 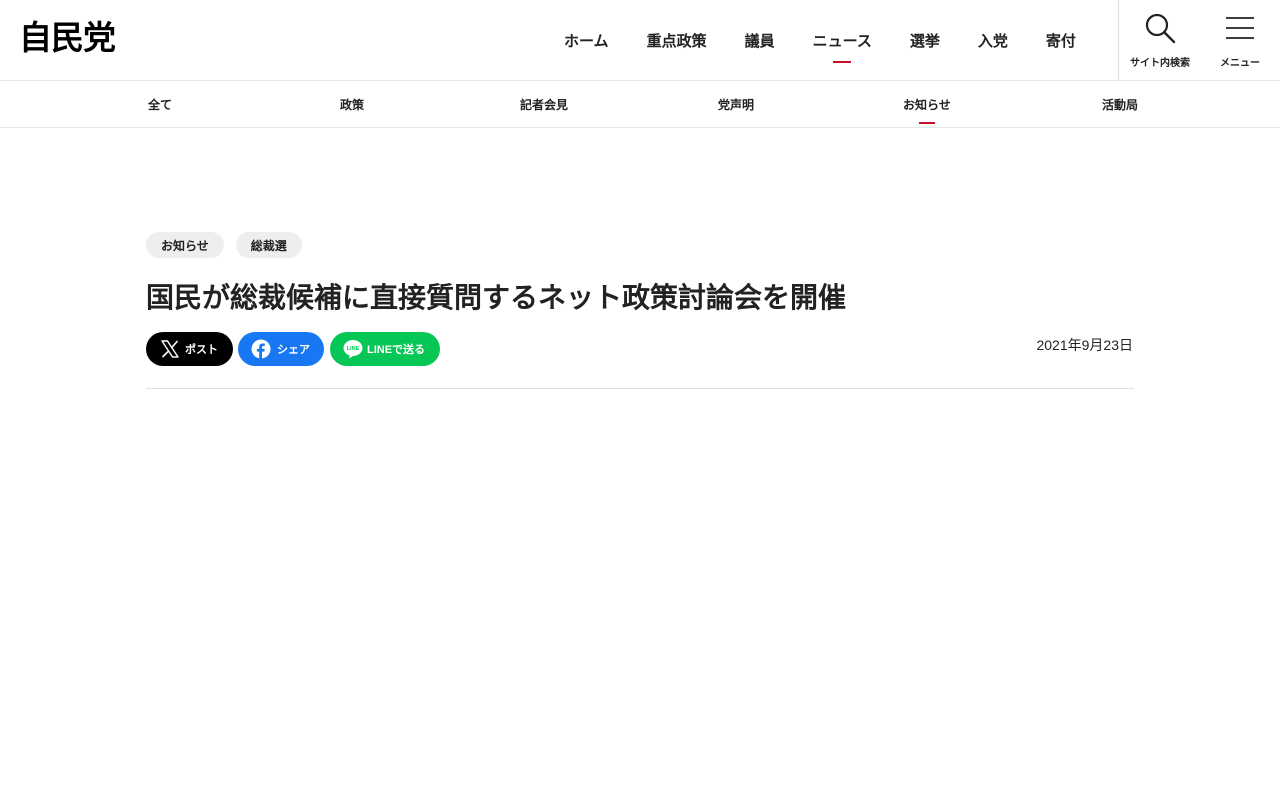 I want to click on nav-item-members: 議員, so click(x=760, y=40).